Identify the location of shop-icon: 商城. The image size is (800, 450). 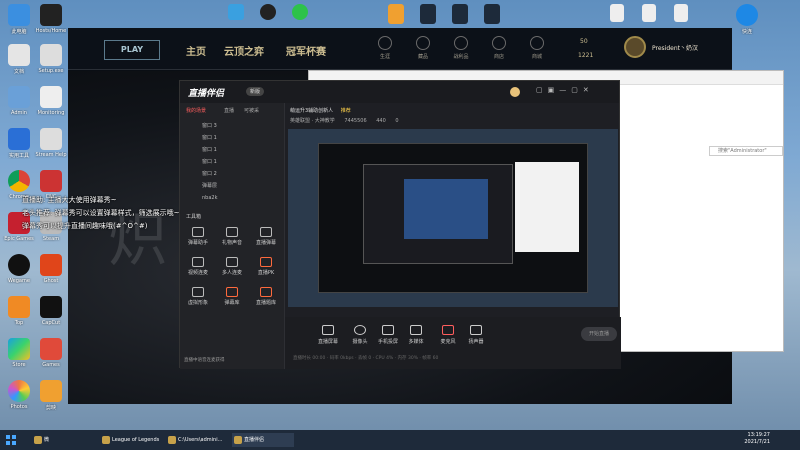
(537, 48).